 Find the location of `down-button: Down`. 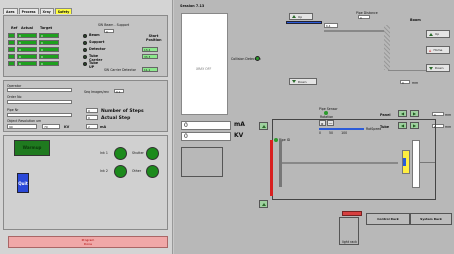

down-button: Down is located at coordinates (303, 81).